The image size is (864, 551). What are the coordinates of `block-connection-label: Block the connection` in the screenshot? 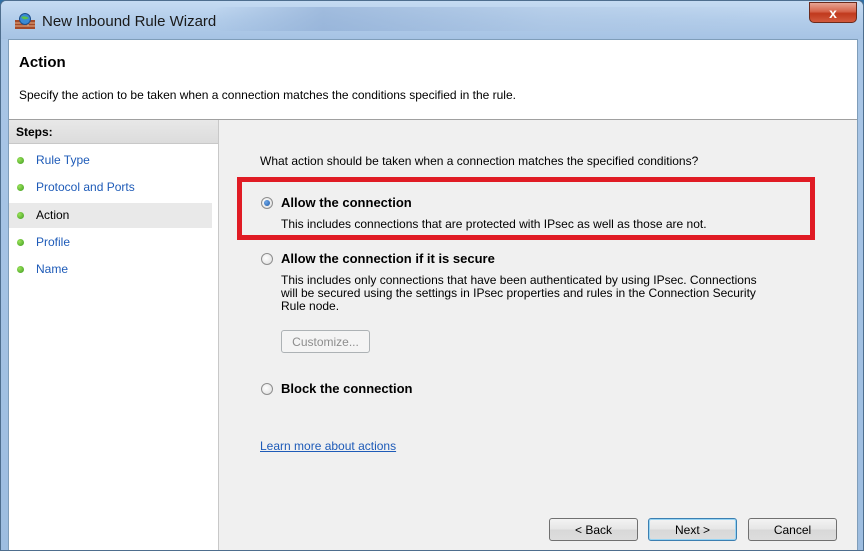 It's located at (346, 388).